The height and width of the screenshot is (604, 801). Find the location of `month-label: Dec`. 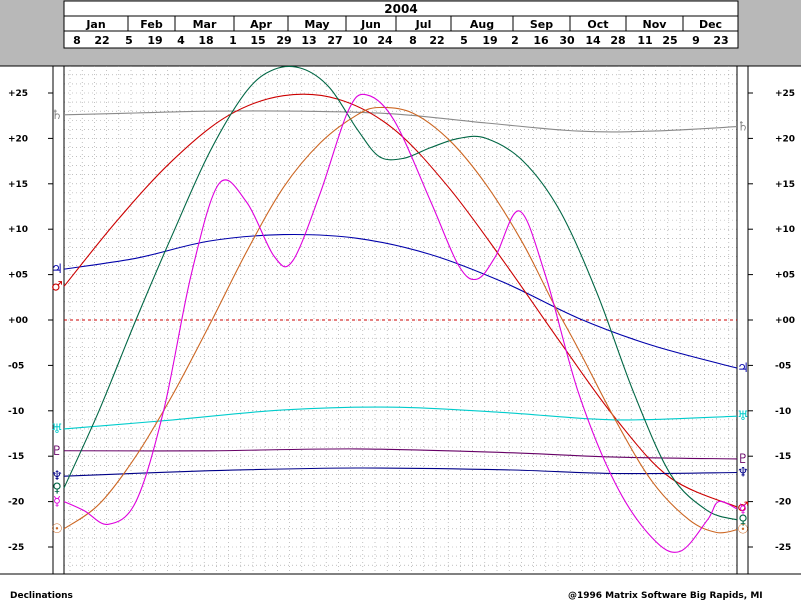

month-label: Dec is located at coordinates (710, 24).